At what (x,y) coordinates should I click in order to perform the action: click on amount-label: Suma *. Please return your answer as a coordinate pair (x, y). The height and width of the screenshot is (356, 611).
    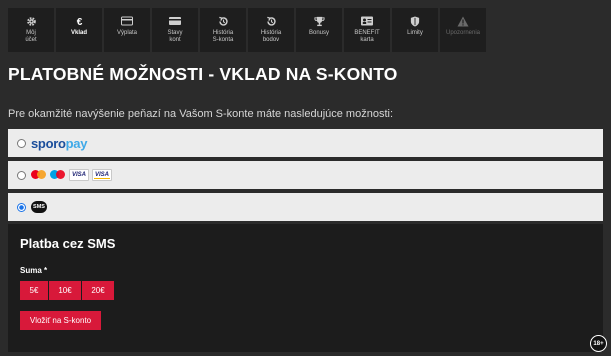
    Looking at the image, I should click on (34, 270).